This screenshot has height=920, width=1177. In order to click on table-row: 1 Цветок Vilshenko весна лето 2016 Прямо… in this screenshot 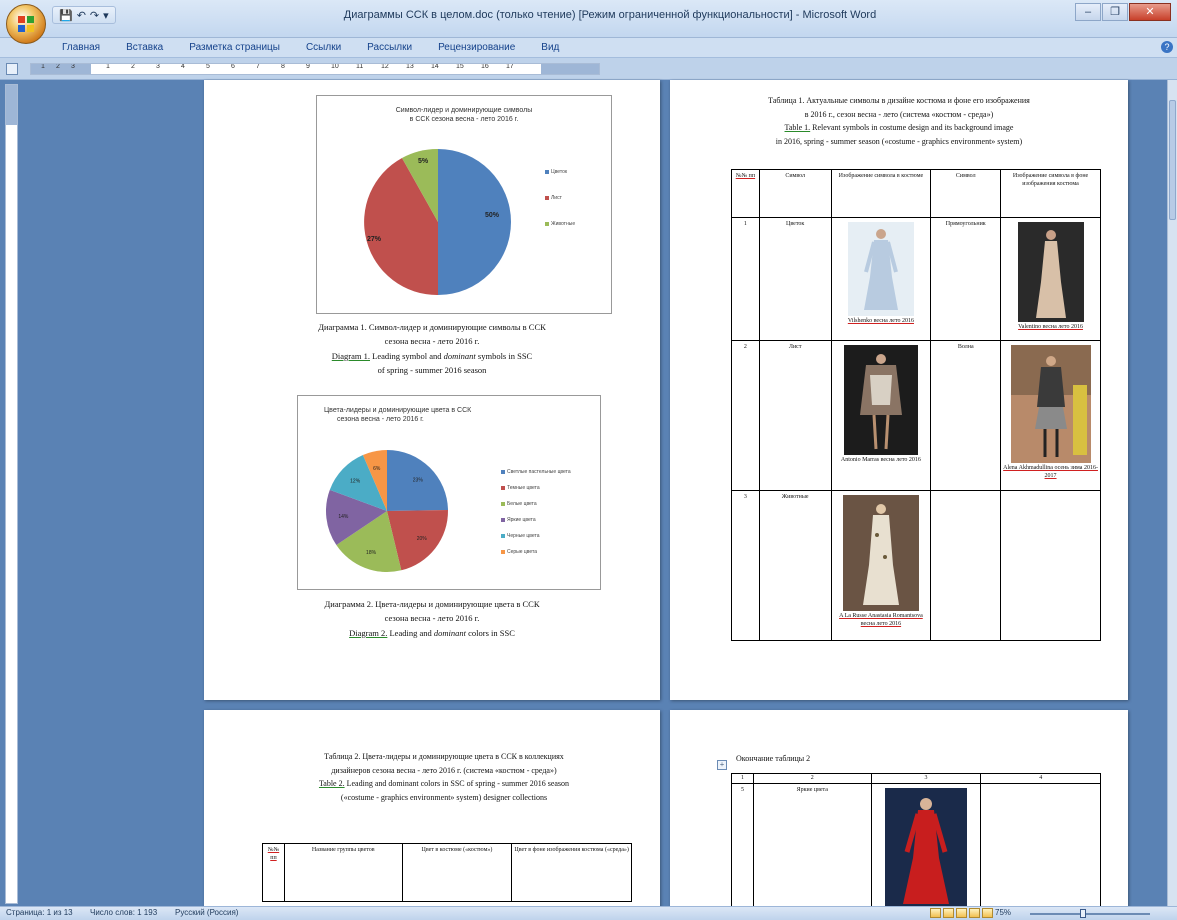, I will do `click(916, 279)`.